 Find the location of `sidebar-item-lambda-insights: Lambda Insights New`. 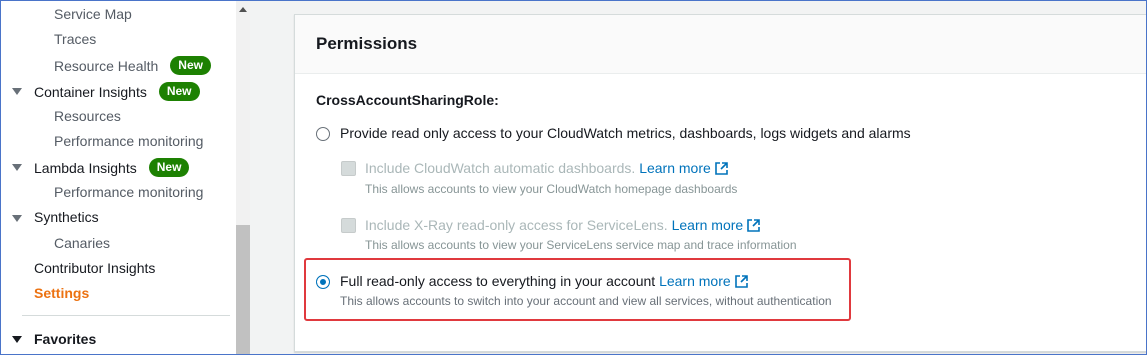

sidebar-item-lambda-insights: Lambda Insights New is located at coordinates (112, 167).